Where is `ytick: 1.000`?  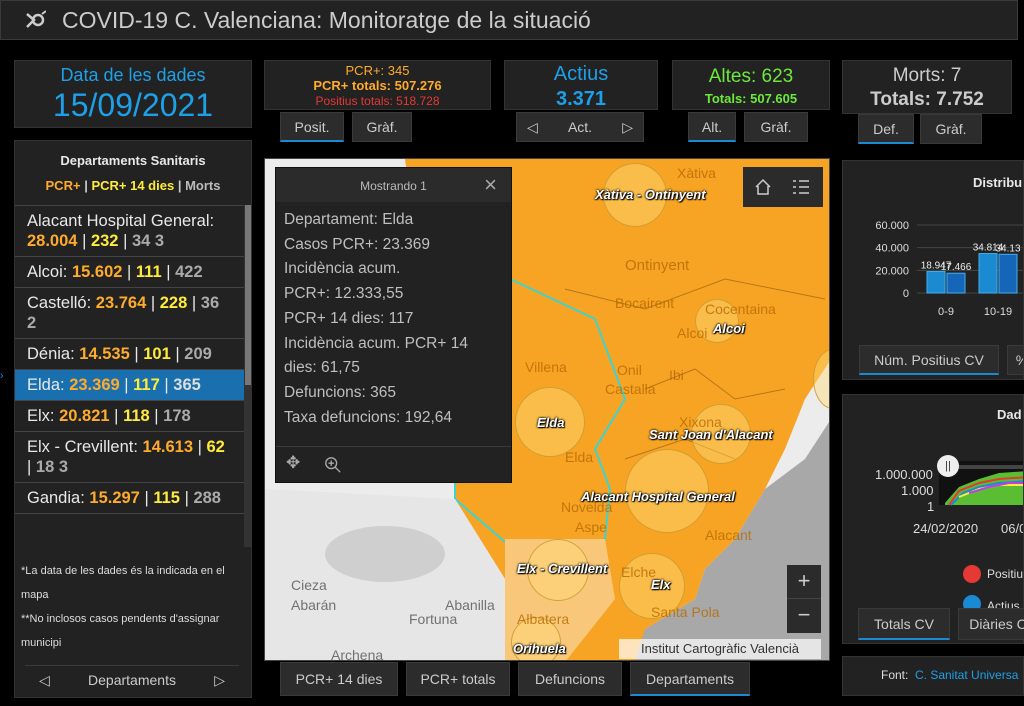 ytick: 1.000 is located at coordinates (917, 490).